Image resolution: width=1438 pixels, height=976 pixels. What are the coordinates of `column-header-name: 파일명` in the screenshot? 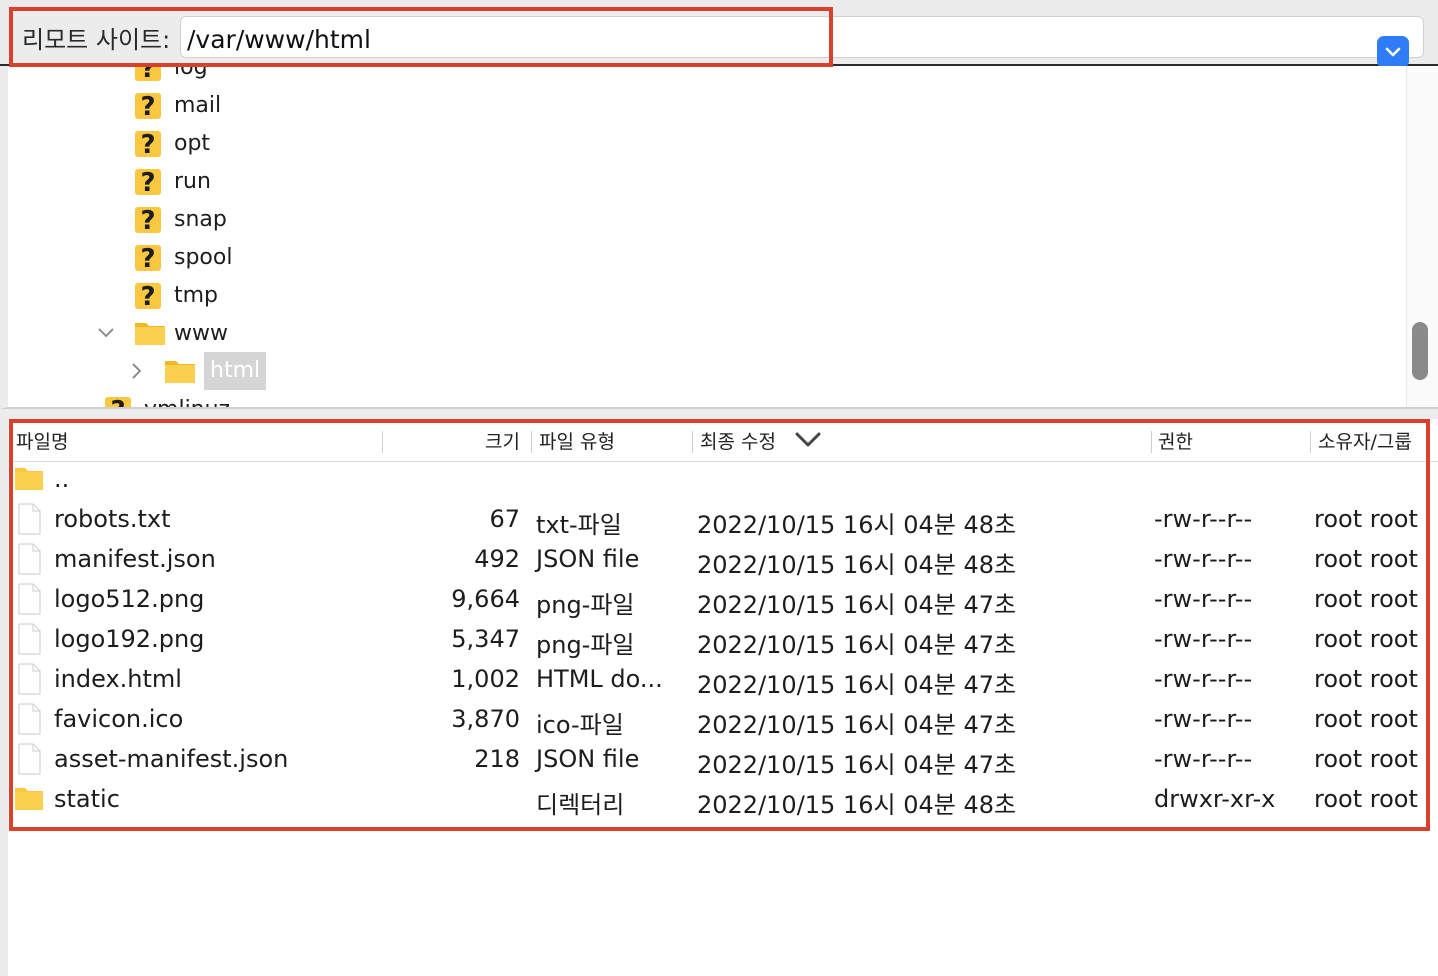 It's located at (42, 442).